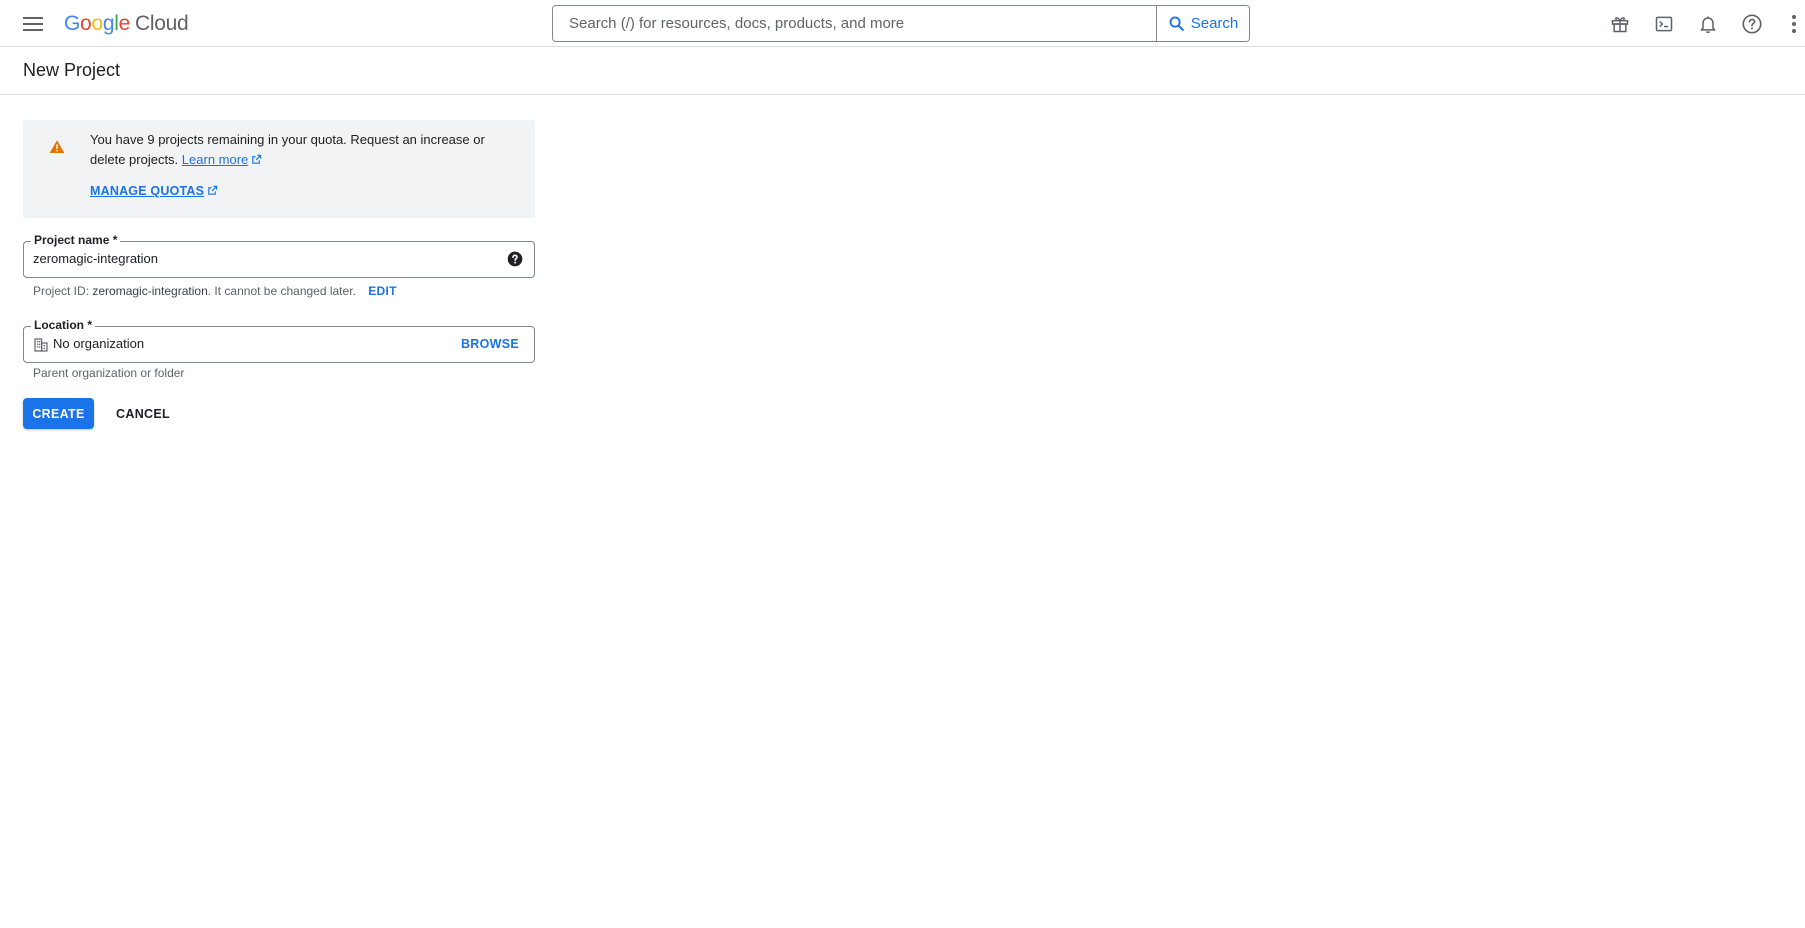  I want to click on project-id-prefix: Project ID:, so click(61, 291).